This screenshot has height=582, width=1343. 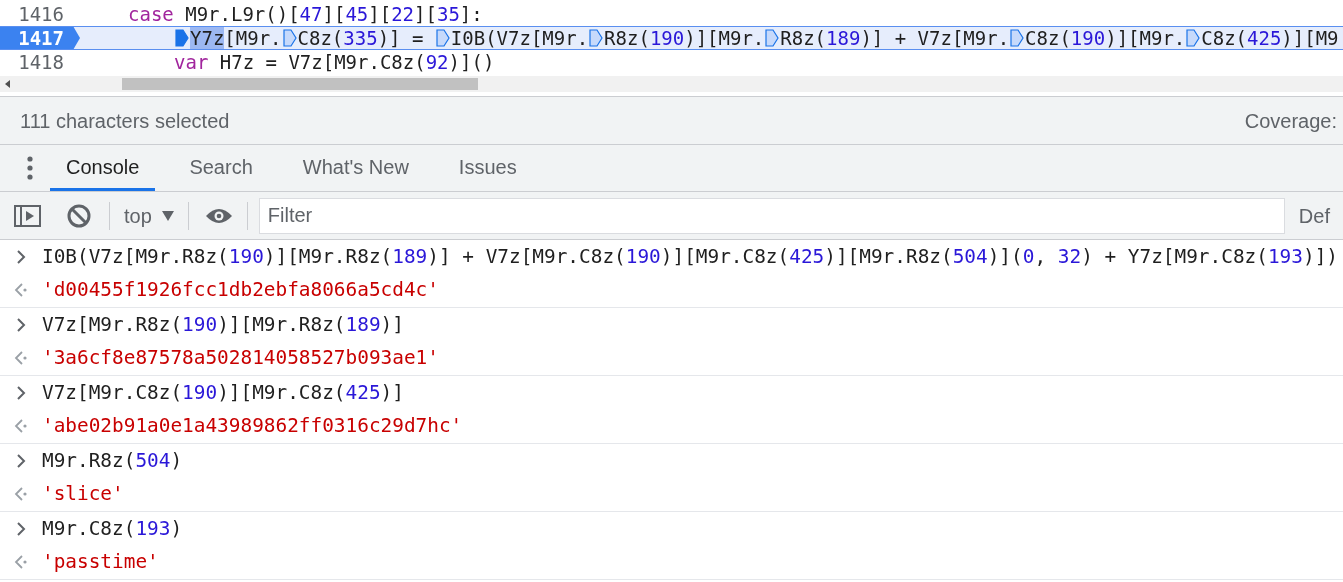 What do you see at coordinates (240, 358) in the screenshot?
I see `console-output: '3a6cf8e87578a502814058527b093ae1'` at bounding box center [240, 358].